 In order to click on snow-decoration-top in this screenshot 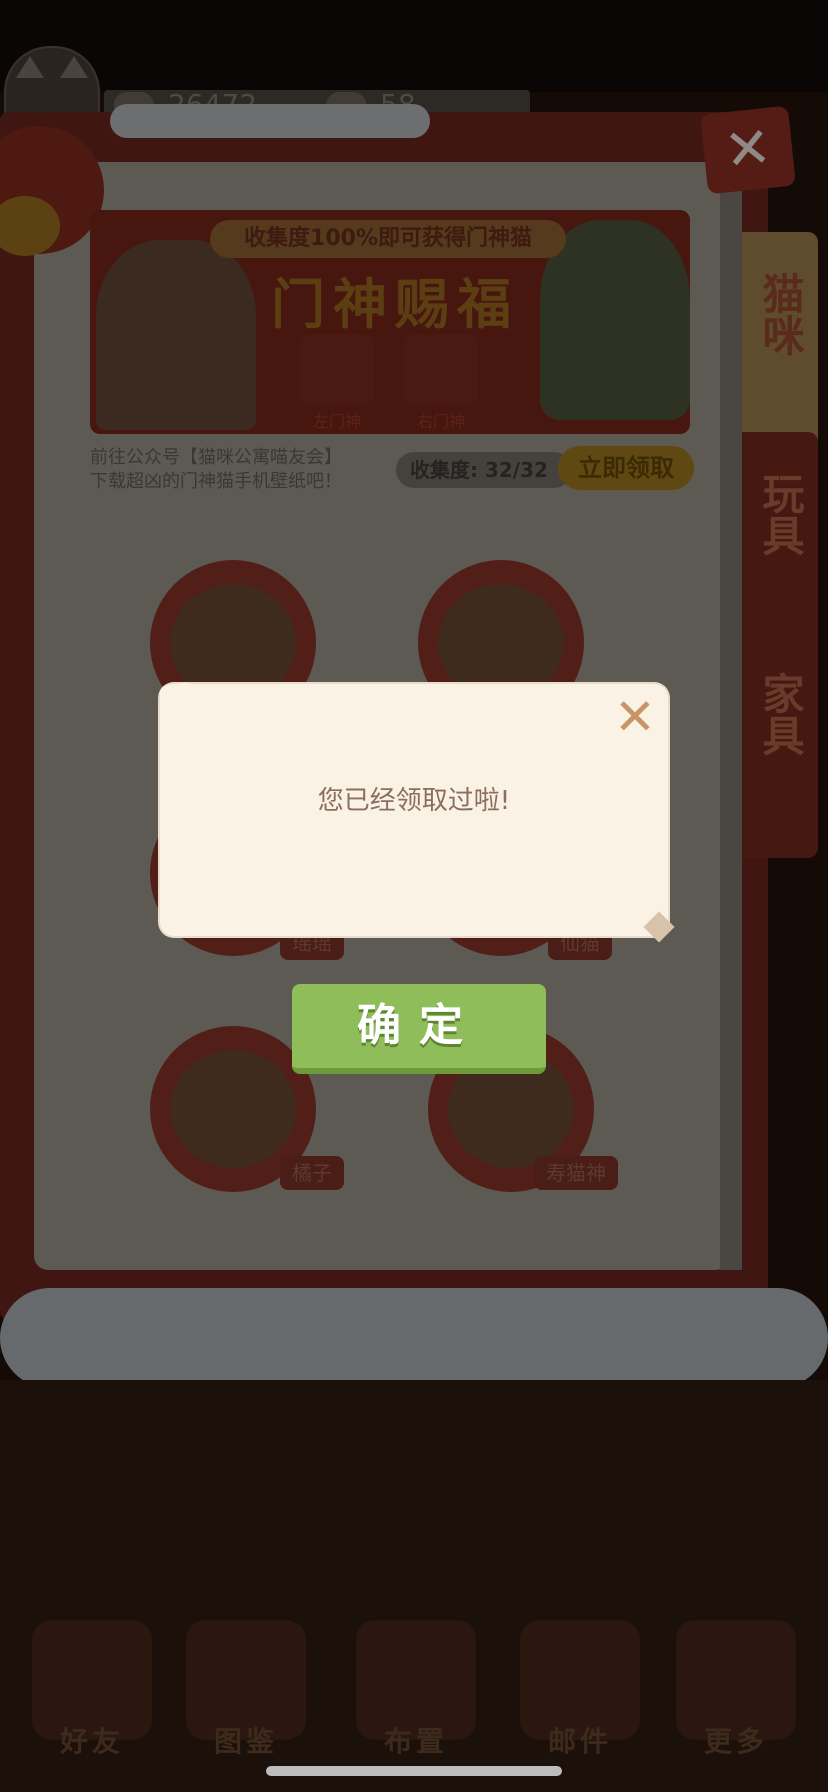, I will do `click(270, 121)`.